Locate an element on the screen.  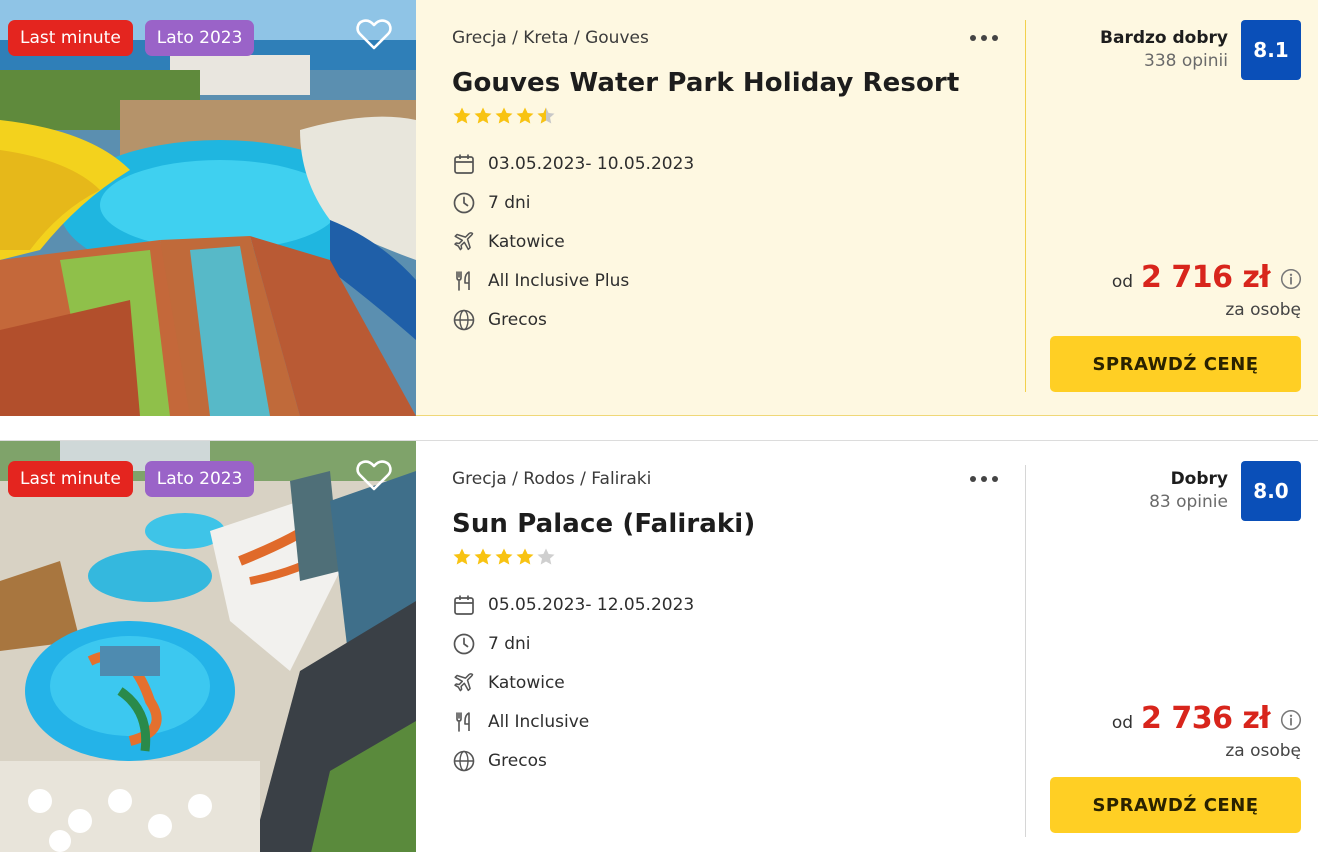
dates-text: 03.05.2023- 10.05.2023 is located at coordinates (591, 163).